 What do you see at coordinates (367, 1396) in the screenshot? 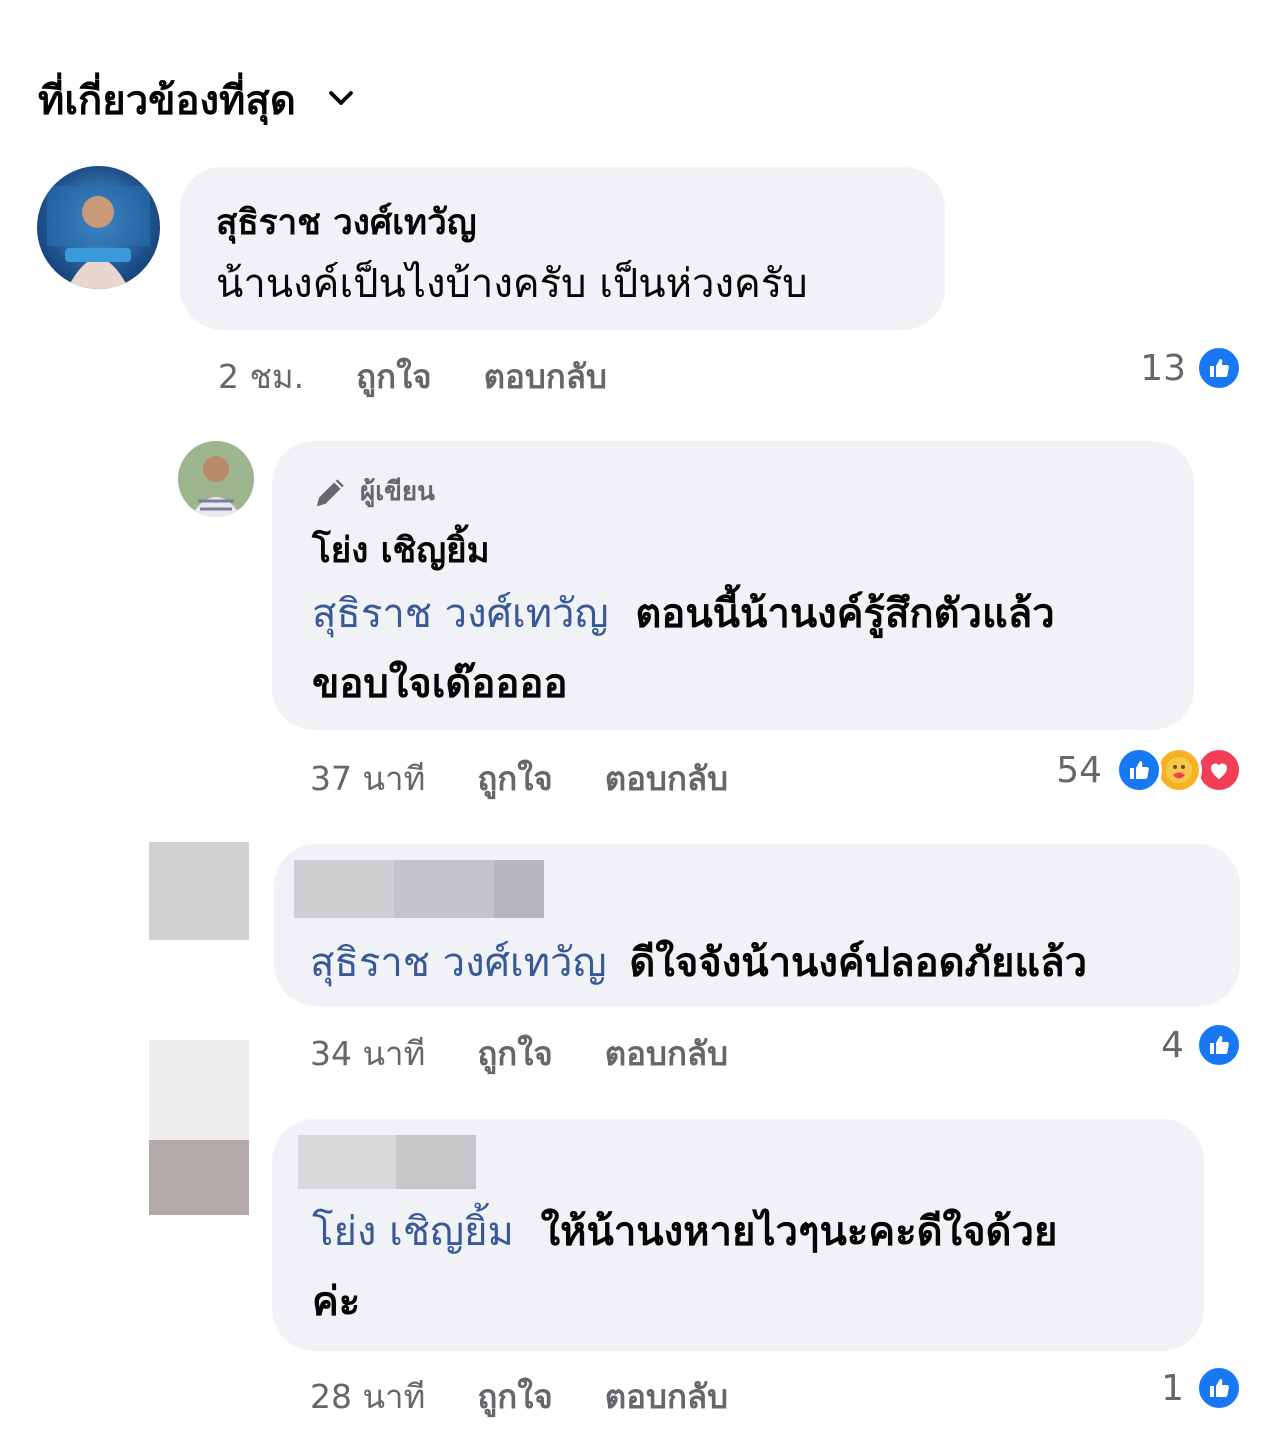
I see `comment-time: 28 นาที` at bounding box center [367, 1396].